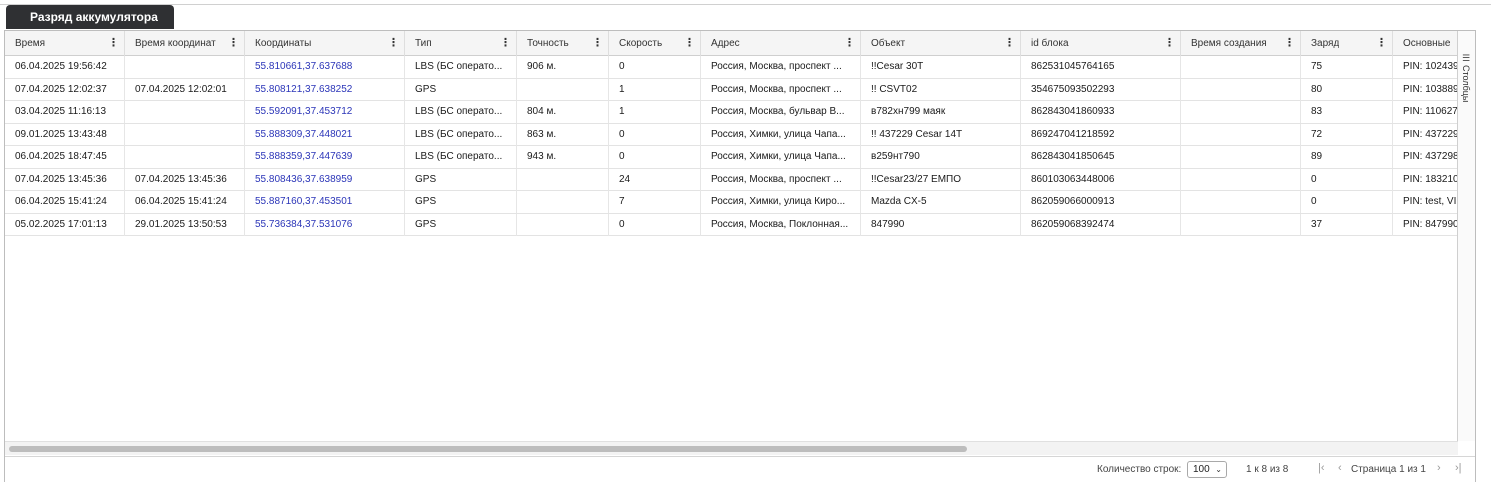 This screenshot has width=1491, height=483. Describe the element at coordinates (1425, 157) in the screenshot. I see `cell-main: PIN: 437298` at that location.